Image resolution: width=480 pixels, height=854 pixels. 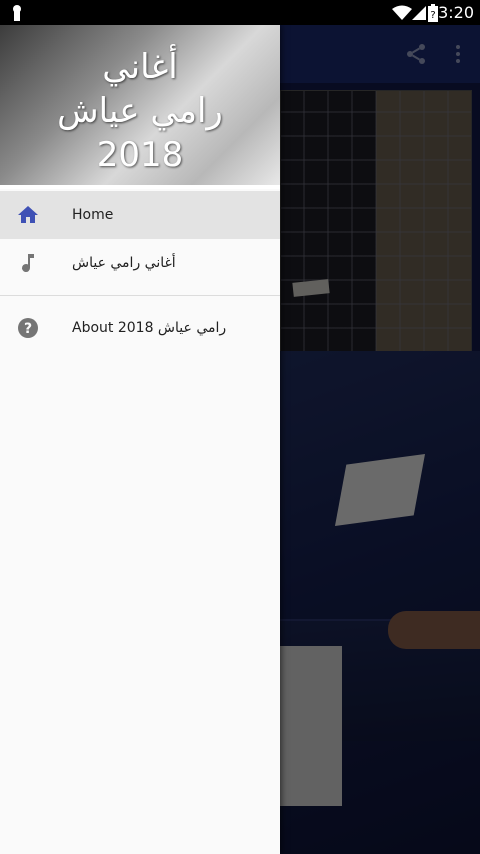 What do you see at coordinates (140, 67) in the screenshot?
I see `drawer-title-line: أغاني` at bounding box center [140, 67].